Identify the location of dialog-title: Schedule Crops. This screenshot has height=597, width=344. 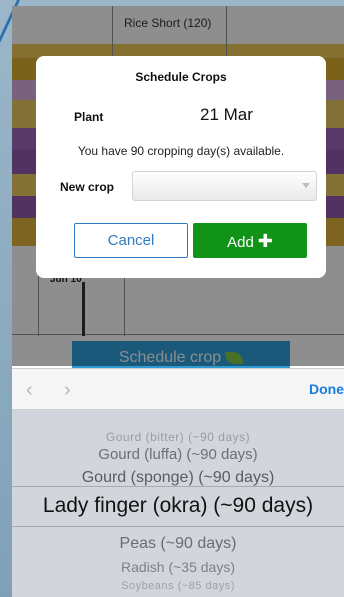
(181, 77).